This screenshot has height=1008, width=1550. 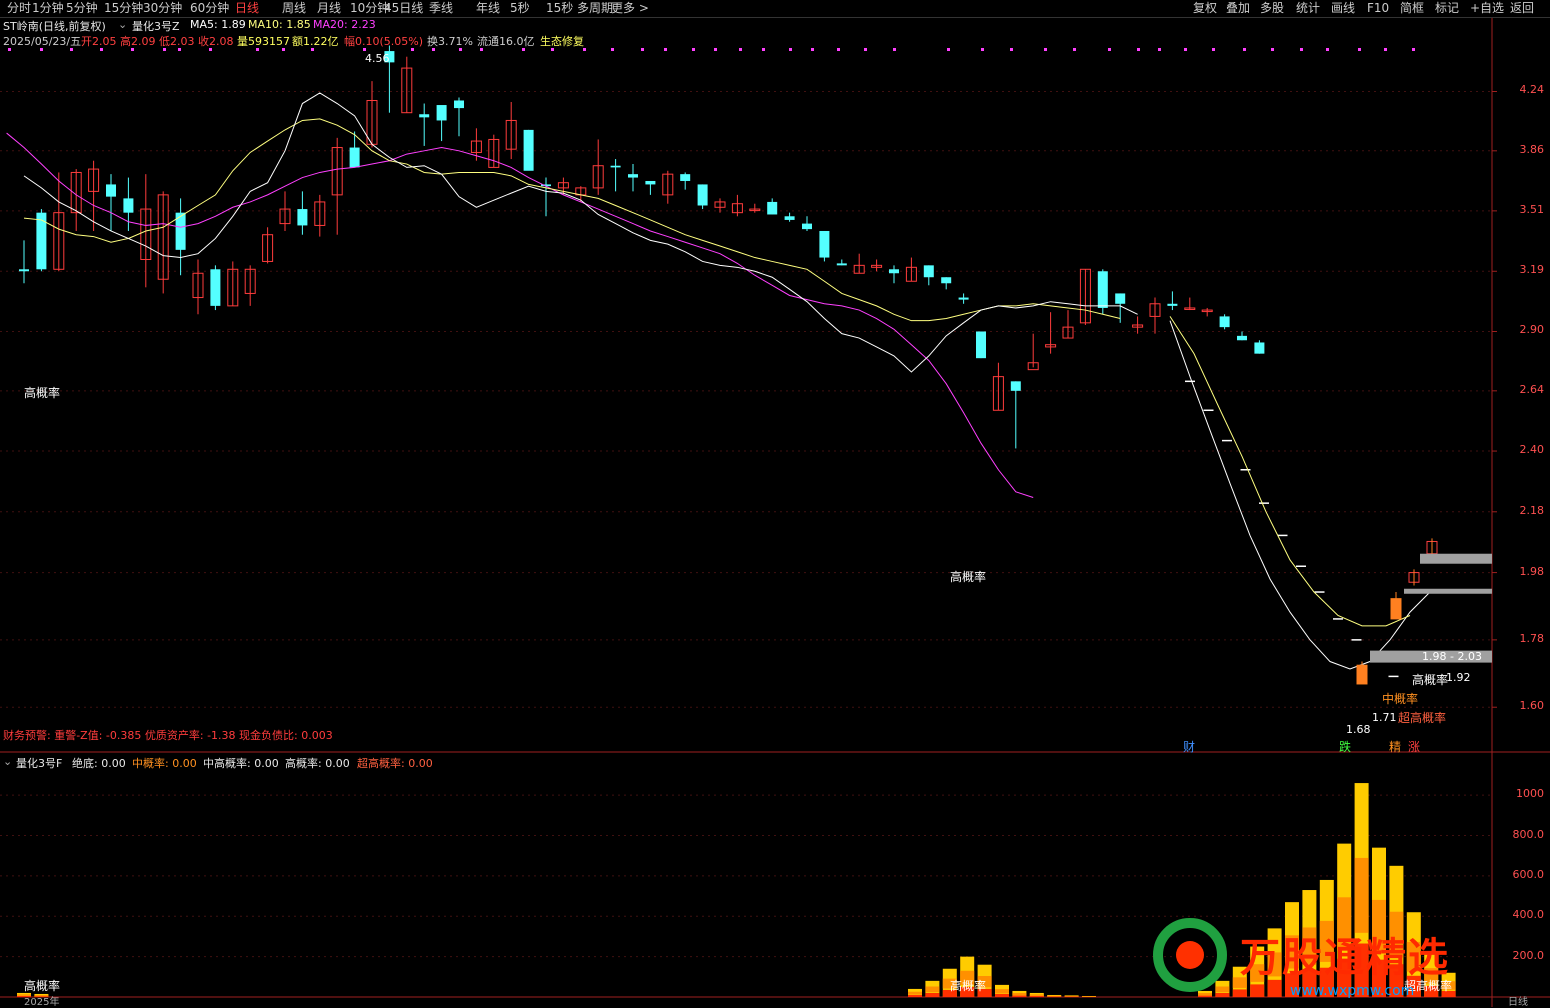 I want to click on date-label: 2025/05/23/五, so click(x=42, y=41).